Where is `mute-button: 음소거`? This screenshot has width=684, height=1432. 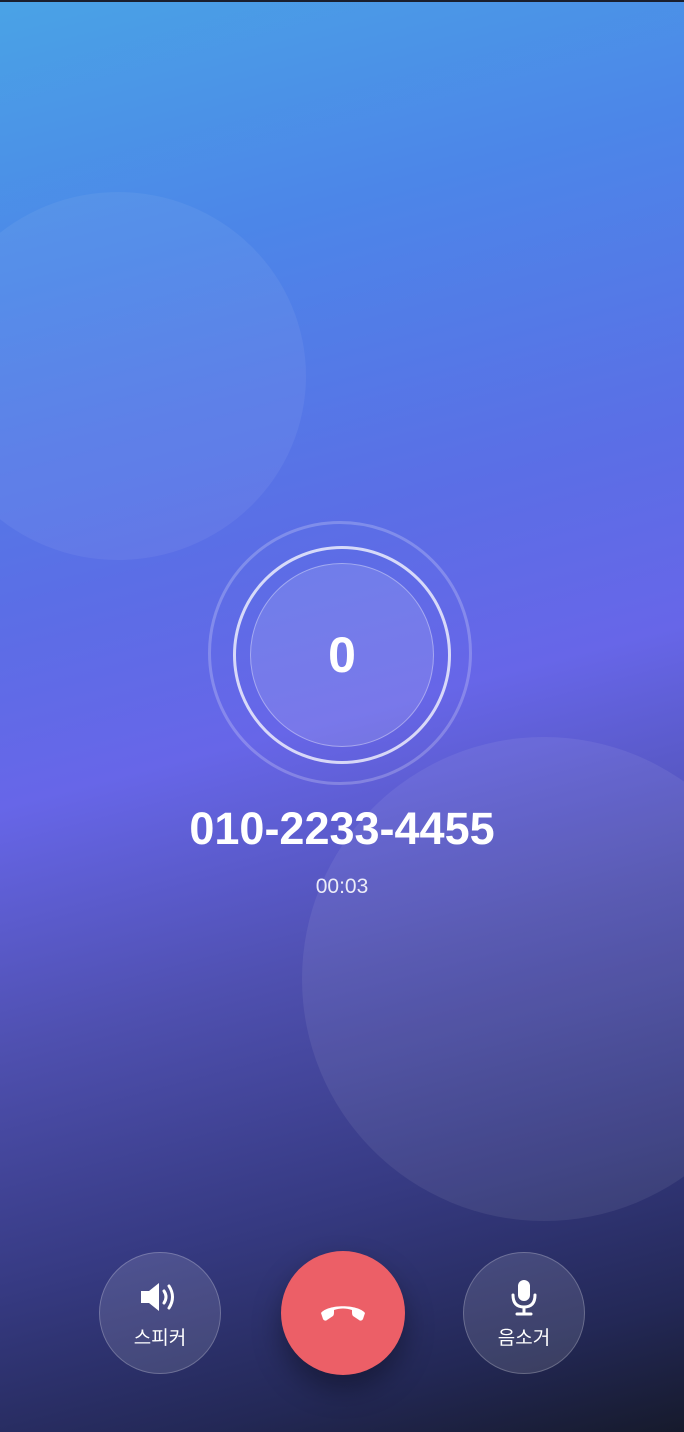
mute-button: 음소거 is located at coordinates (524, 1313).